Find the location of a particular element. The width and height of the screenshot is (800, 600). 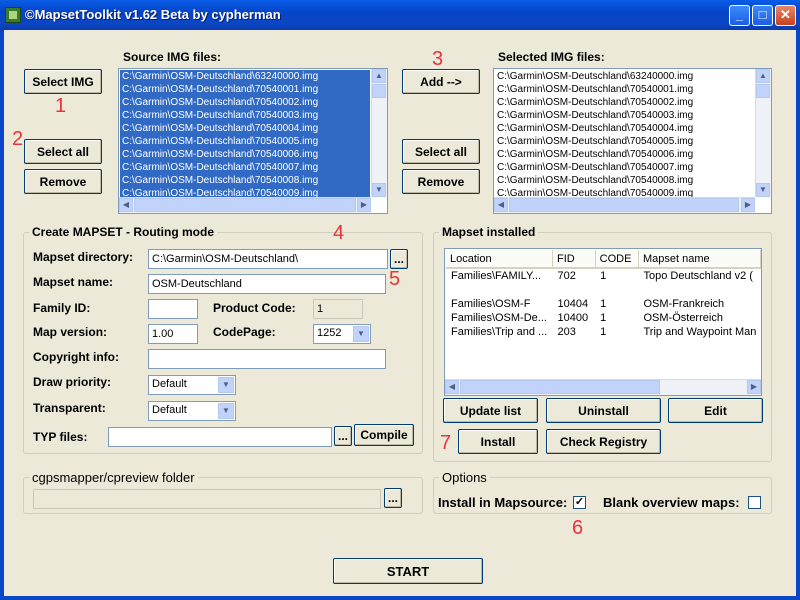

select-img-button: Select IMG is located at coordinates (63, 81).